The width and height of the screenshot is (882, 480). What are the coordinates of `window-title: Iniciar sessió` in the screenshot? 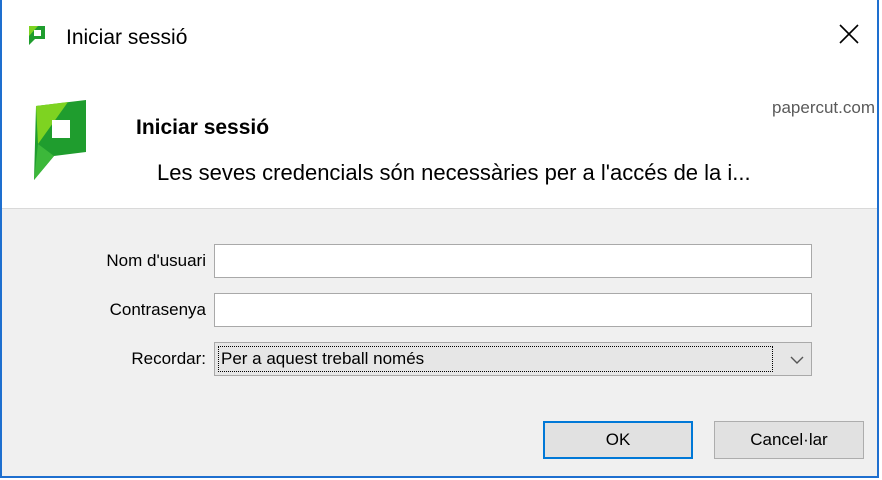 It's located at (127, 37).